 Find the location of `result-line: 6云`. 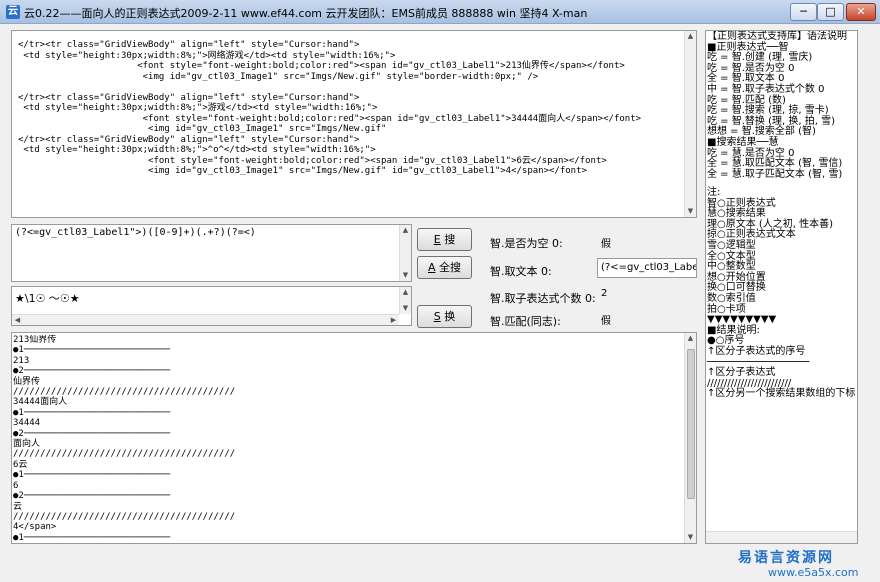

result-line: 6云 is located at coordinates (20, 464).